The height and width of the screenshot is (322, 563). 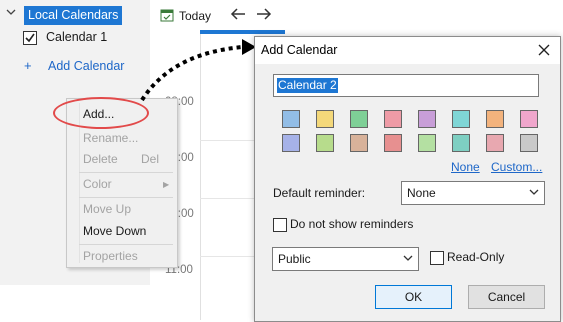 What do you see at coordinates (150, 159) in the screenshot?
I see `delete-shortcut: Del` at bounding box center [150, 159].